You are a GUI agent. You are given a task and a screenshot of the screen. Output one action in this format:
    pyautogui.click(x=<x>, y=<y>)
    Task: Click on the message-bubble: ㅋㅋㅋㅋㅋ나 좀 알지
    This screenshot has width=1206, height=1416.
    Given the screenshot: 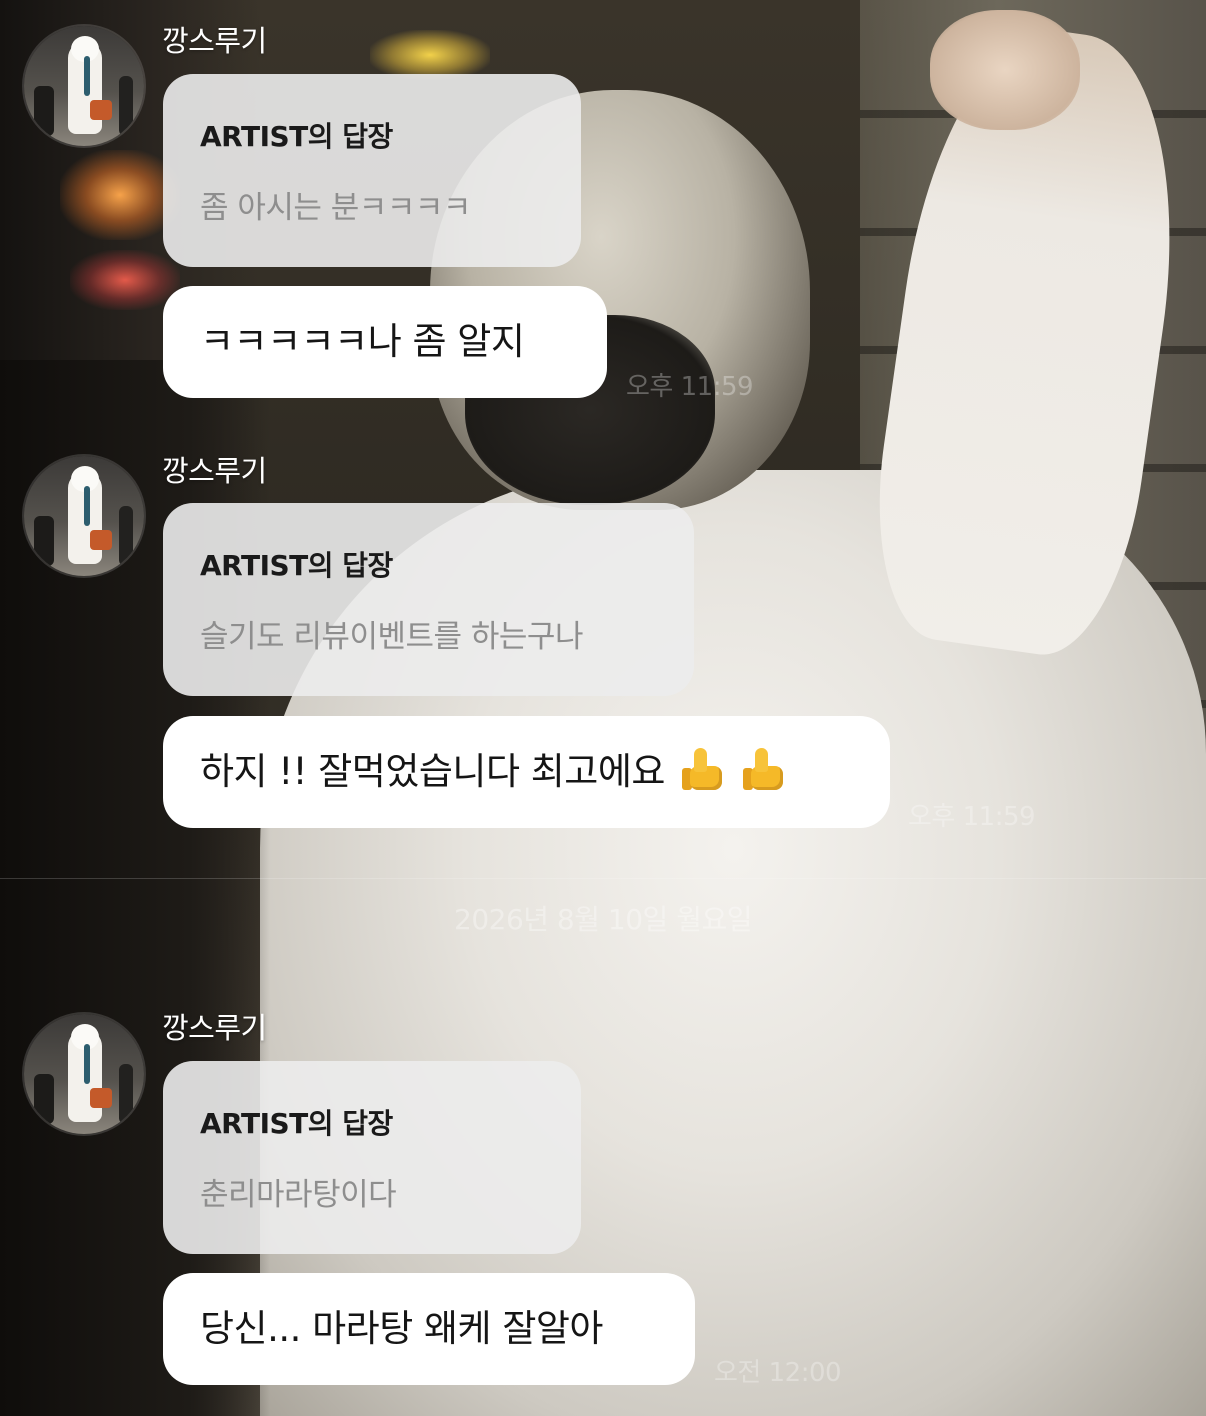 What is the action you would take?
    pyautogui.click(x=385, y=342)
    